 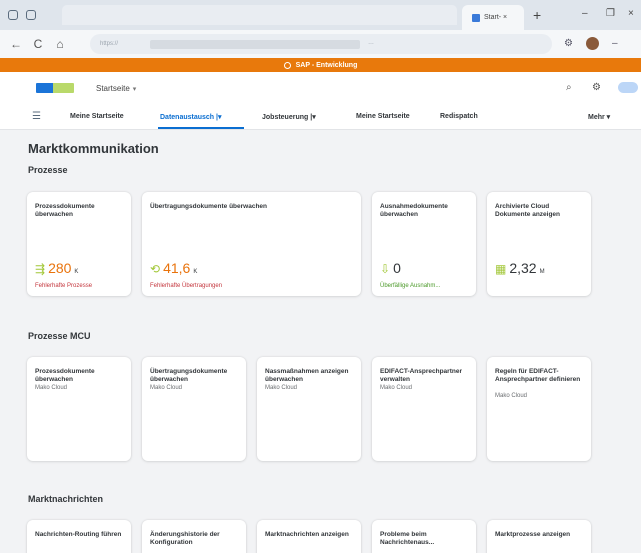 What do you see at coordinates (385, 269) in the screenshot?
I see `download-document-icon: ⇩` at bounding box center [385, 269].